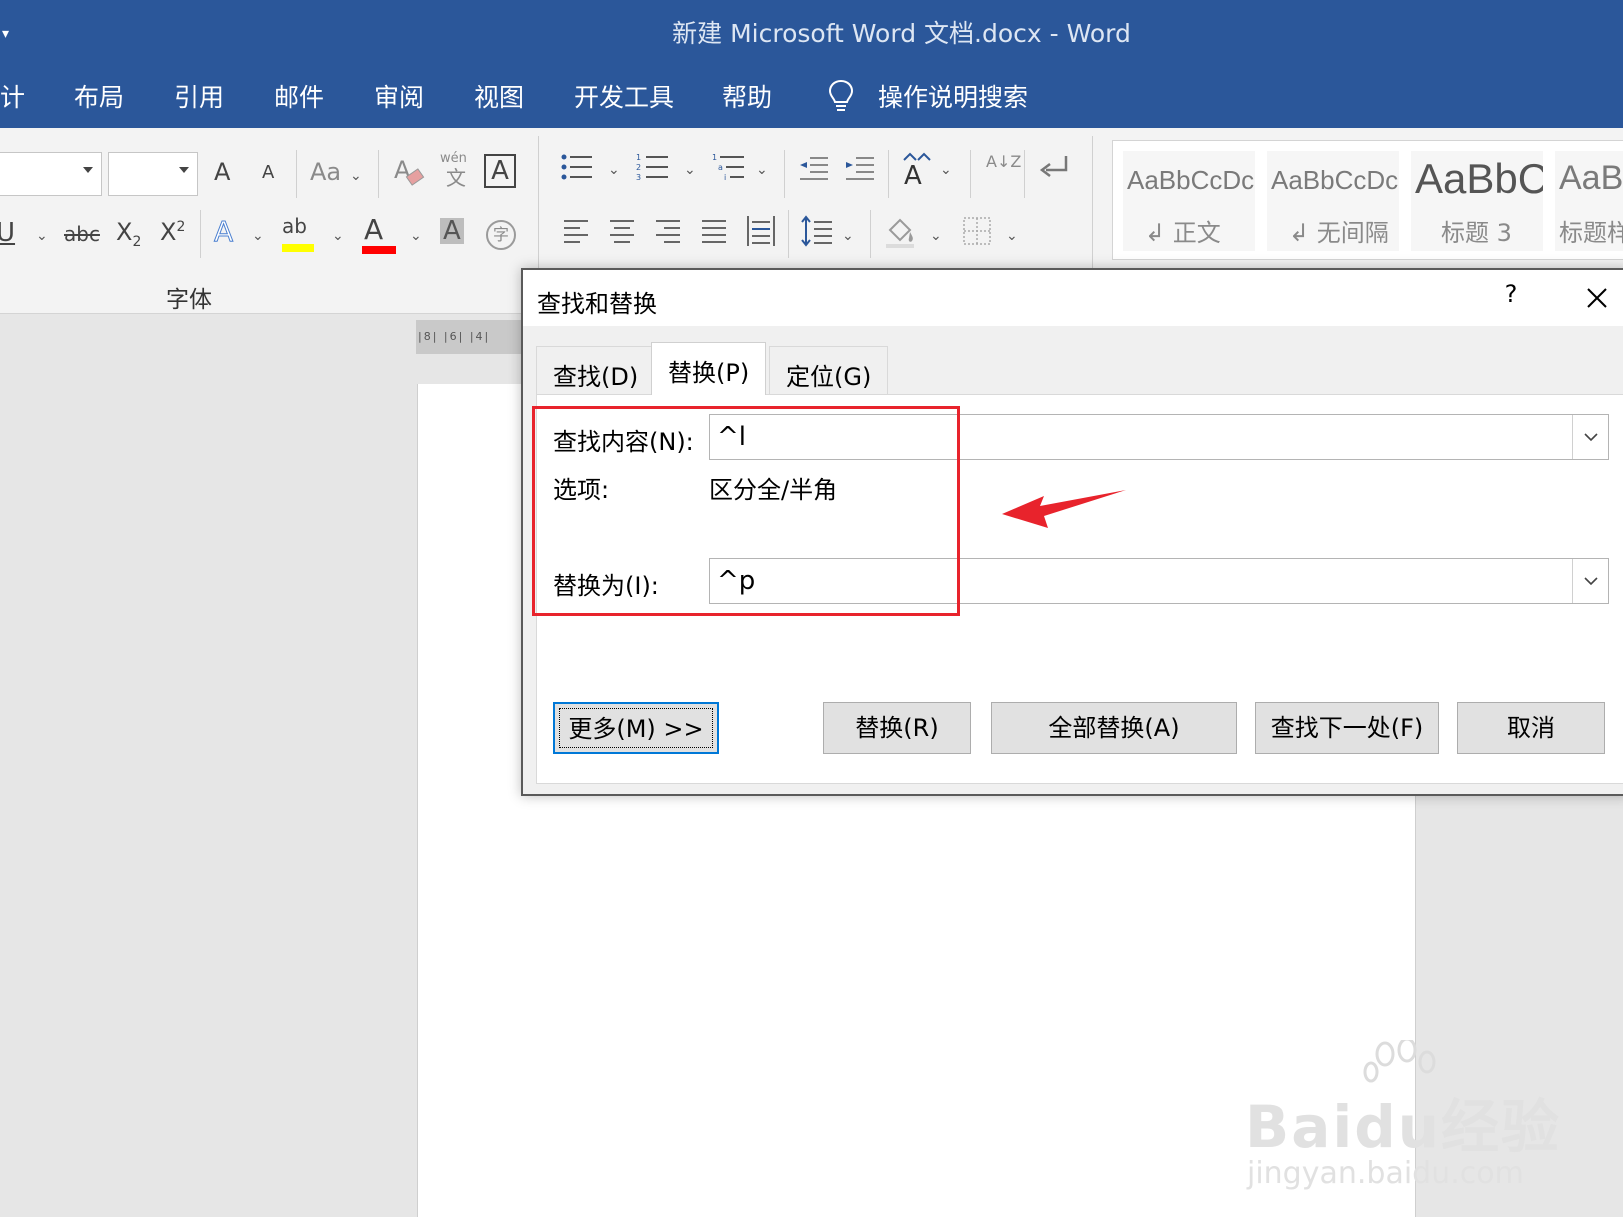 Image resolution: width=1623 pixels, height=1217 pixels. I want to click on shading-icon, so click(901, 231).